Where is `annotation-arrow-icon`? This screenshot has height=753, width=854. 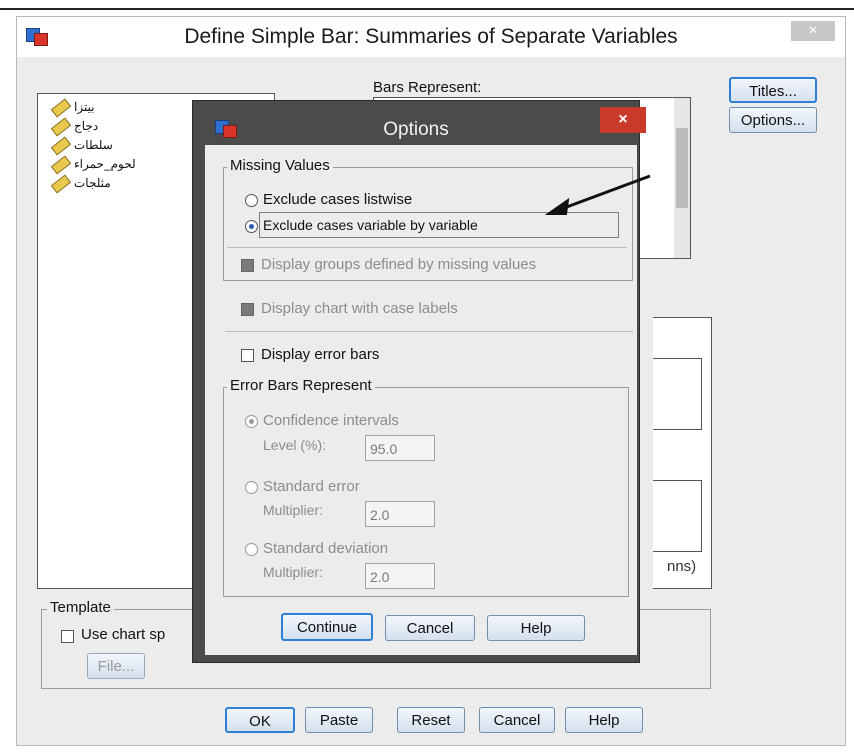
annotation-arrow-icon is located at coordinates (597, 194).